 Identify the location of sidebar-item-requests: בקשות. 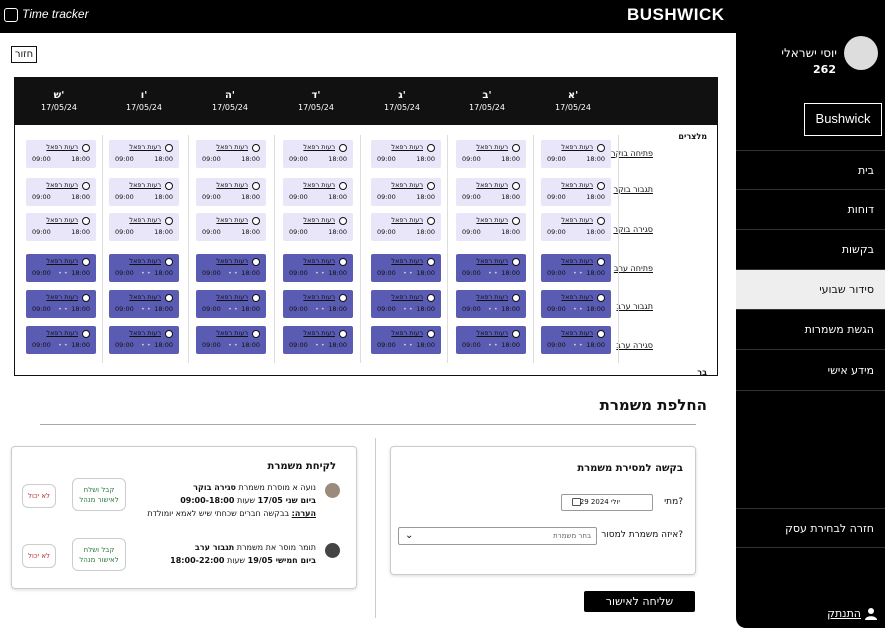
(810, 250).